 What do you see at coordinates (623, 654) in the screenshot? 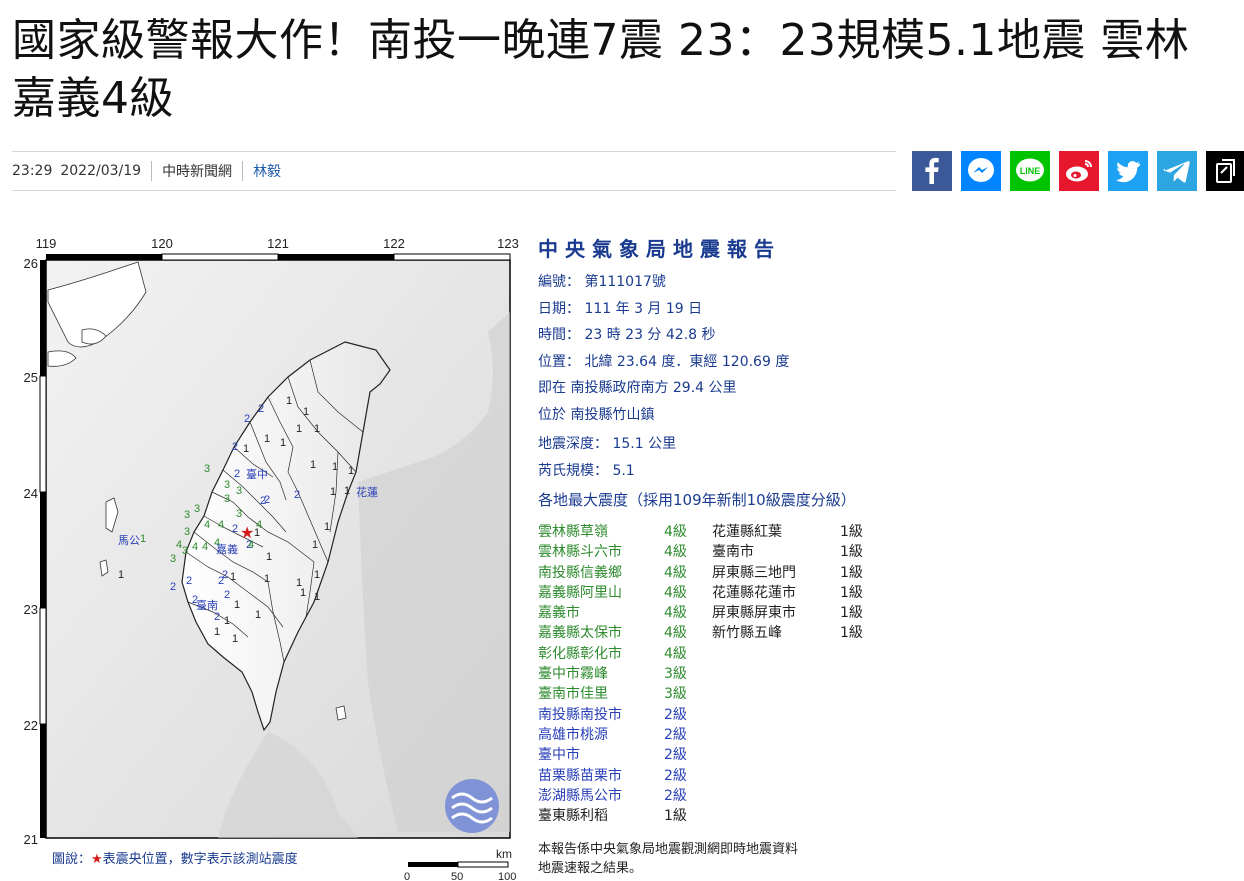
I see `intensity-row: 彰化縣彰化市 4級` at bounding box center [623, 654].